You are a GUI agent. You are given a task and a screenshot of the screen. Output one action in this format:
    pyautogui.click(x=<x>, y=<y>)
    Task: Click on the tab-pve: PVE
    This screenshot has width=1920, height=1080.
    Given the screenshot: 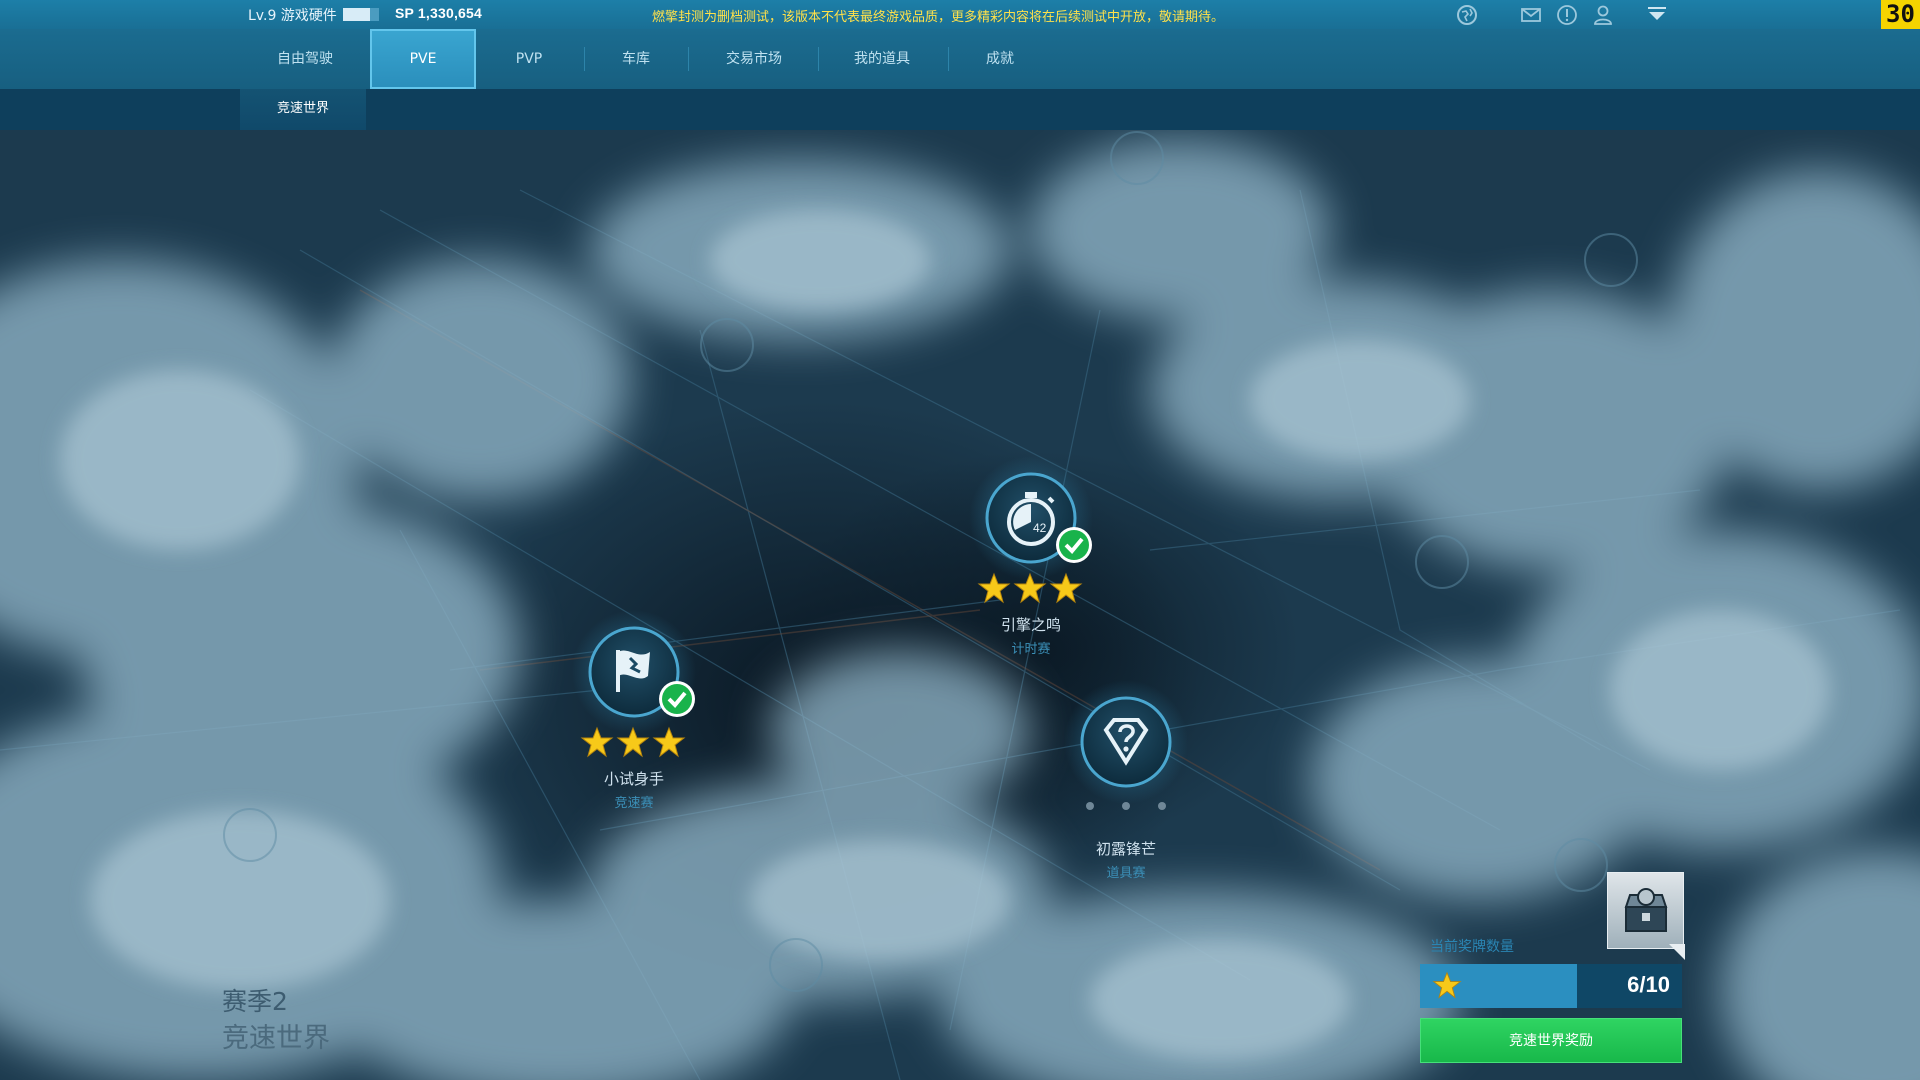 What is the action you would take?
    pyautogui.click(x=423, y=59)
    